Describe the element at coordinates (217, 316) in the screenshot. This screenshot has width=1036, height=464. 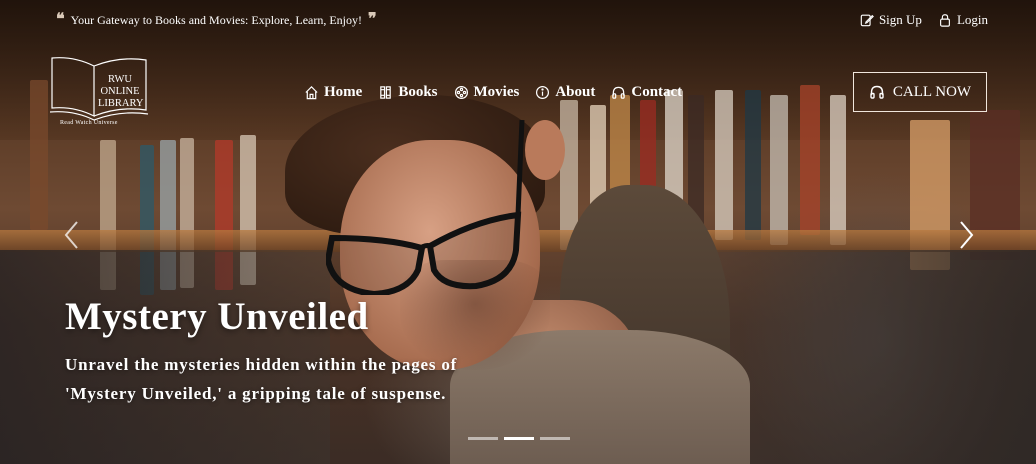
I see `slide-title: Mystery Unveiled` at that location.